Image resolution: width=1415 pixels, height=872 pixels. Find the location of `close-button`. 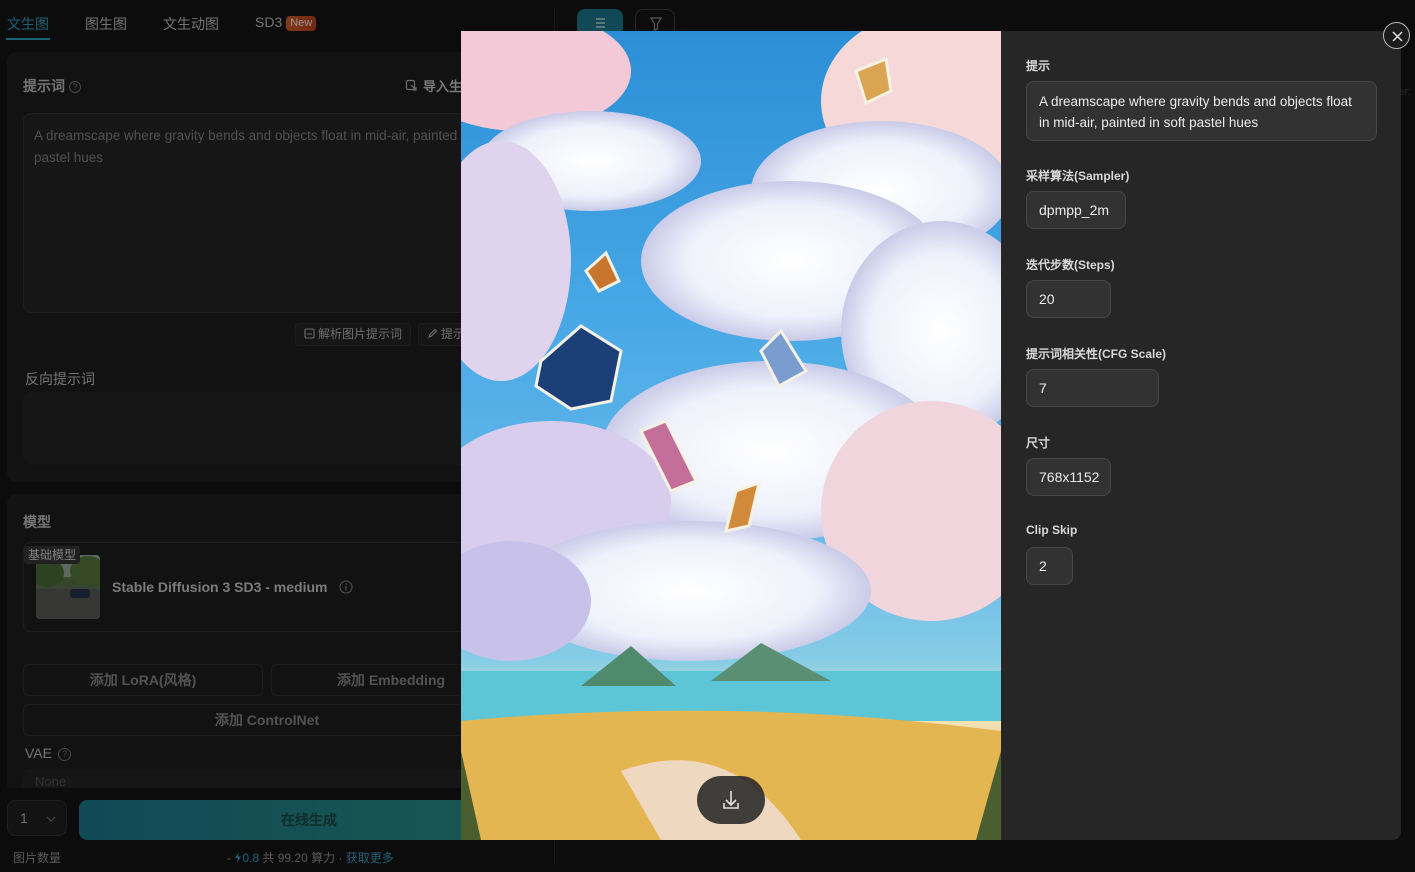

close-button is located at coordinates (1396, 35).